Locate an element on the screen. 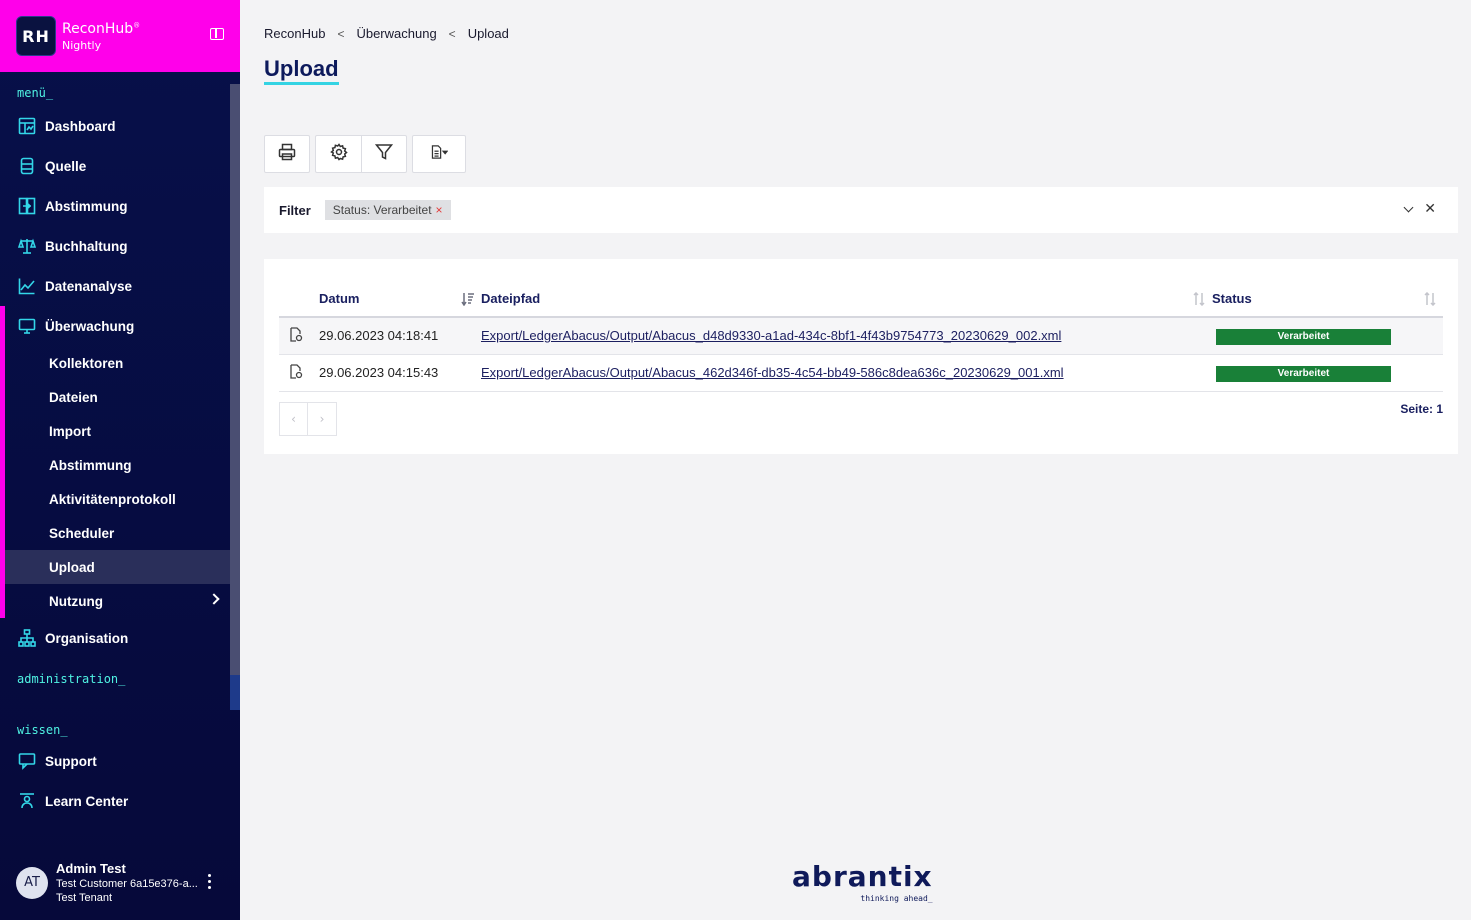 The height and width of the screenshot is (920, 1471). print-button is located at coordinates (287, 154).